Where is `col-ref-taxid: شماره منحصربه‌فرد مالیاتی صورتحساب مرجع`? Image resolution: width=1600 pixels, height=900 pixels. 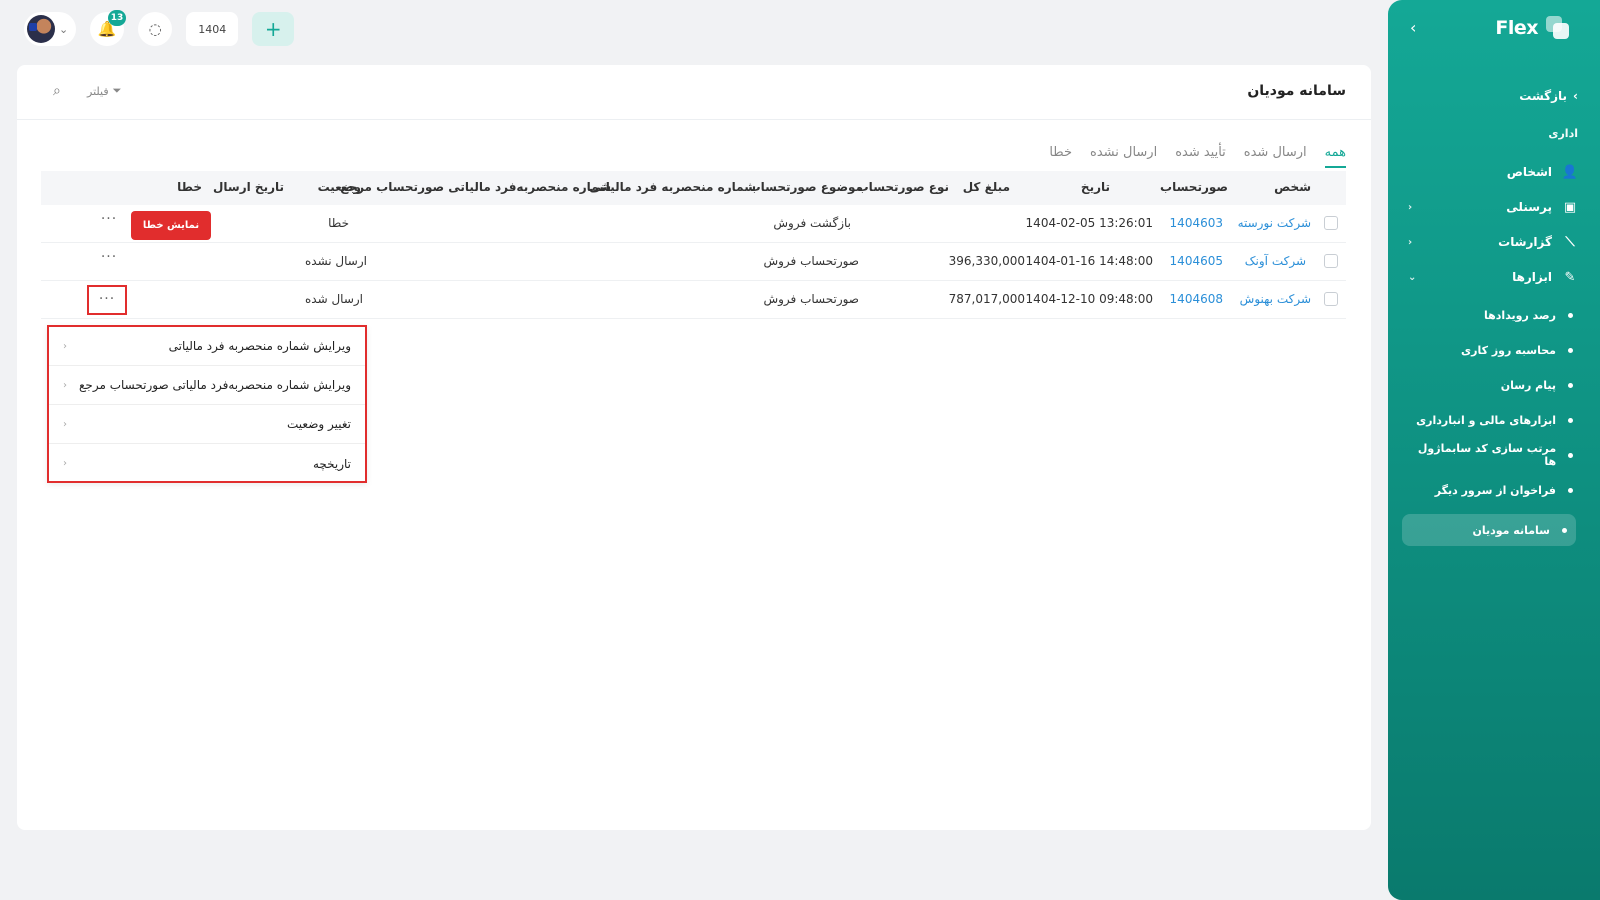 col-ref-taxid: شماره منحصربه‌فرد مالیاتی صورتحساب مرجع is located at coordinates (475, 187).